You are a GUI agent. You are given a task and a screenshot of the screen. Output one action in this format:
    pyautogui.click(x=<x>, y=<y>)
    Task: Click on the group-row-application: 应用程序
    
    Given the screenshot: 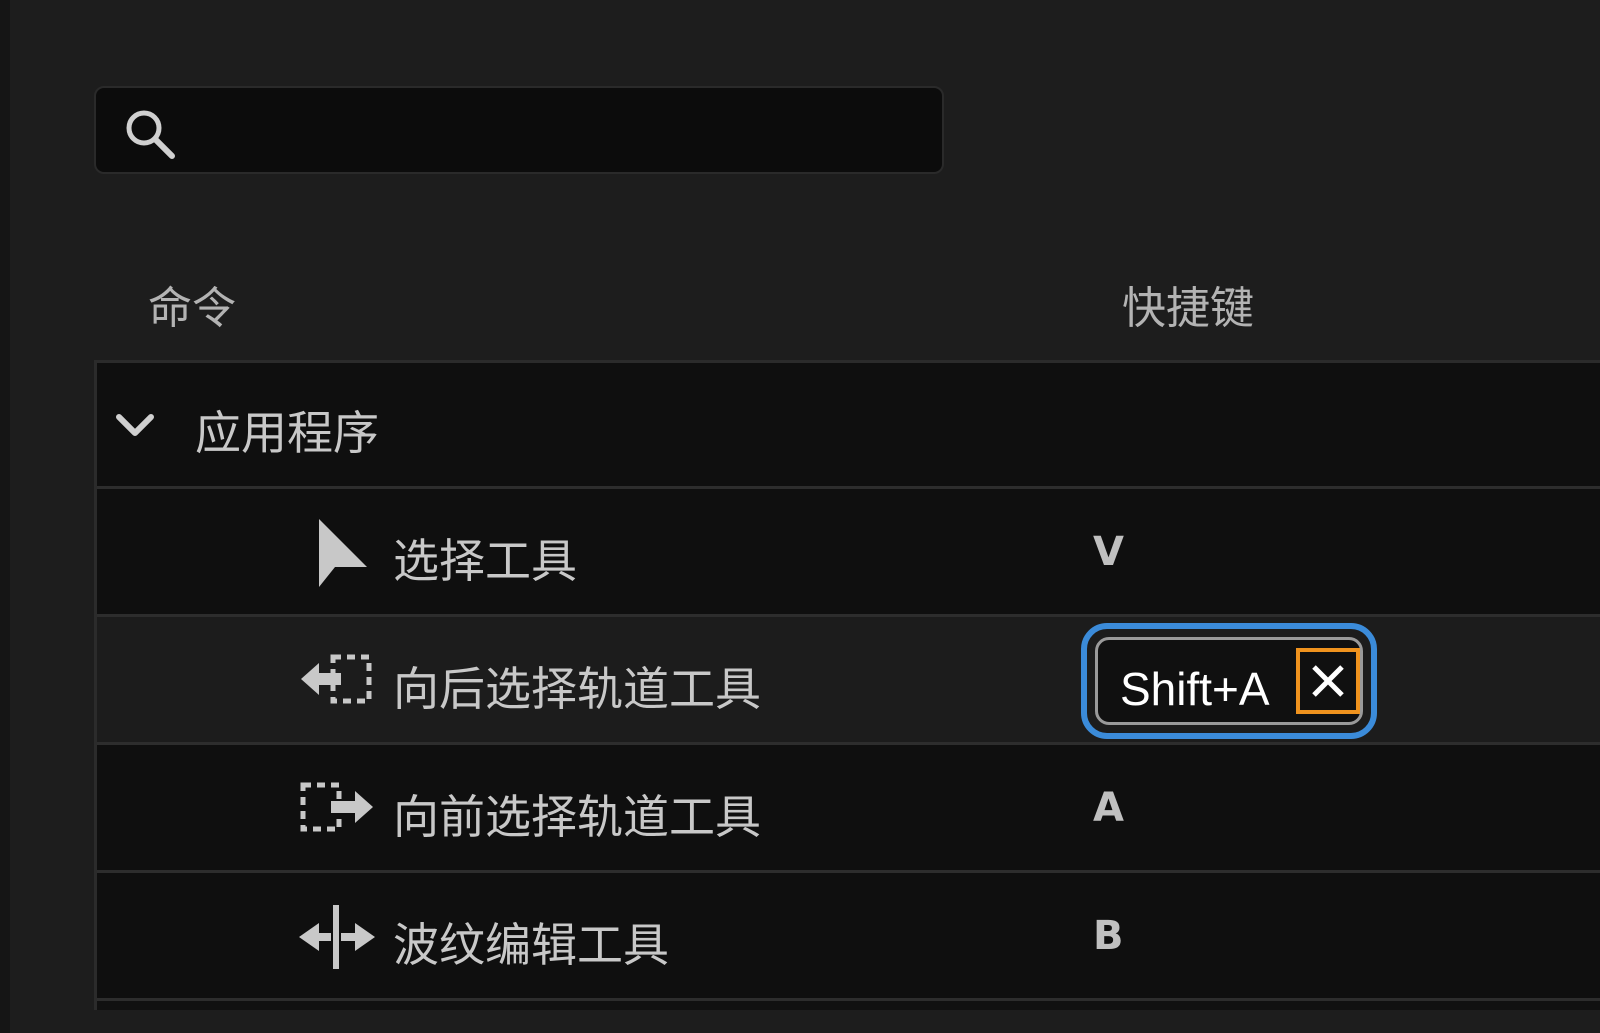 What is the action you would take?
    pyautogui.click(x=848, y=426)
    